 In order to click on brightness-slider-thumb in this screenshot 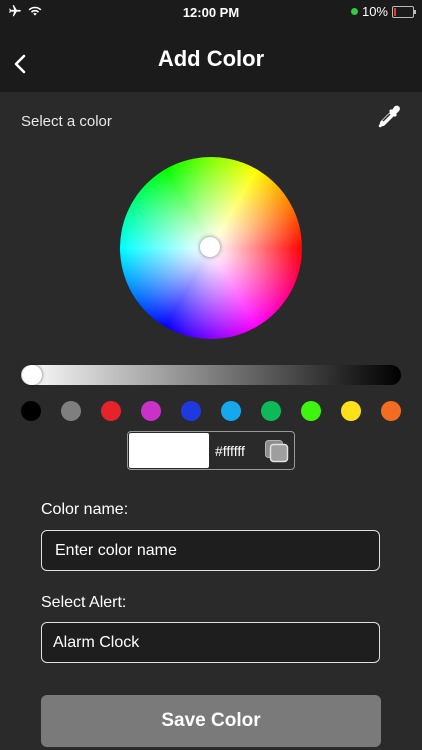, I will do `click(32, 375)`.